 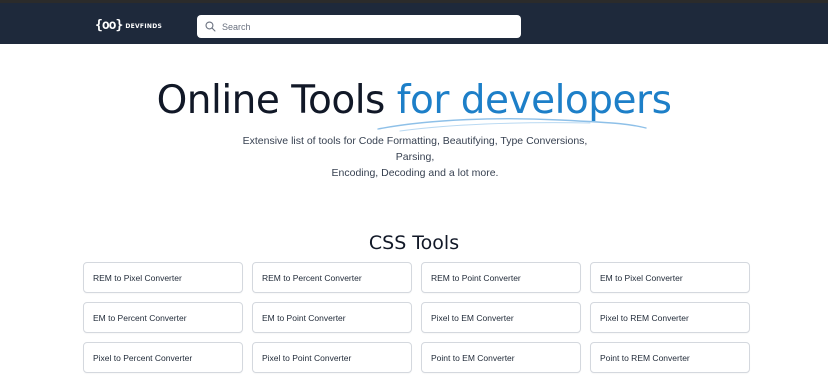 What do you see at coordinates (140, 317) in the screenshot?
I see `tool-label: EM to Percent Converter` at bounding box center [140, 317].